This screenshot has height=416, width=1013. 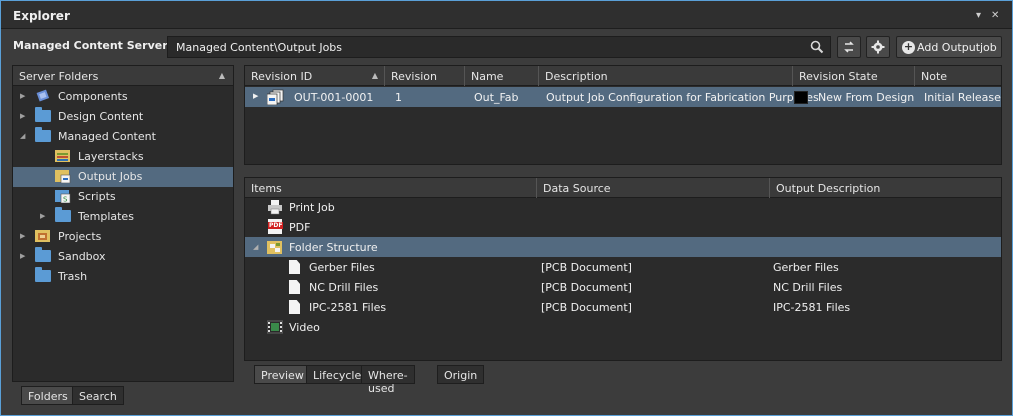 What do you see at coordinates (275, 97) in the screenshot?
I see `outputjob-item-icon` at bounding box center [275, 97].